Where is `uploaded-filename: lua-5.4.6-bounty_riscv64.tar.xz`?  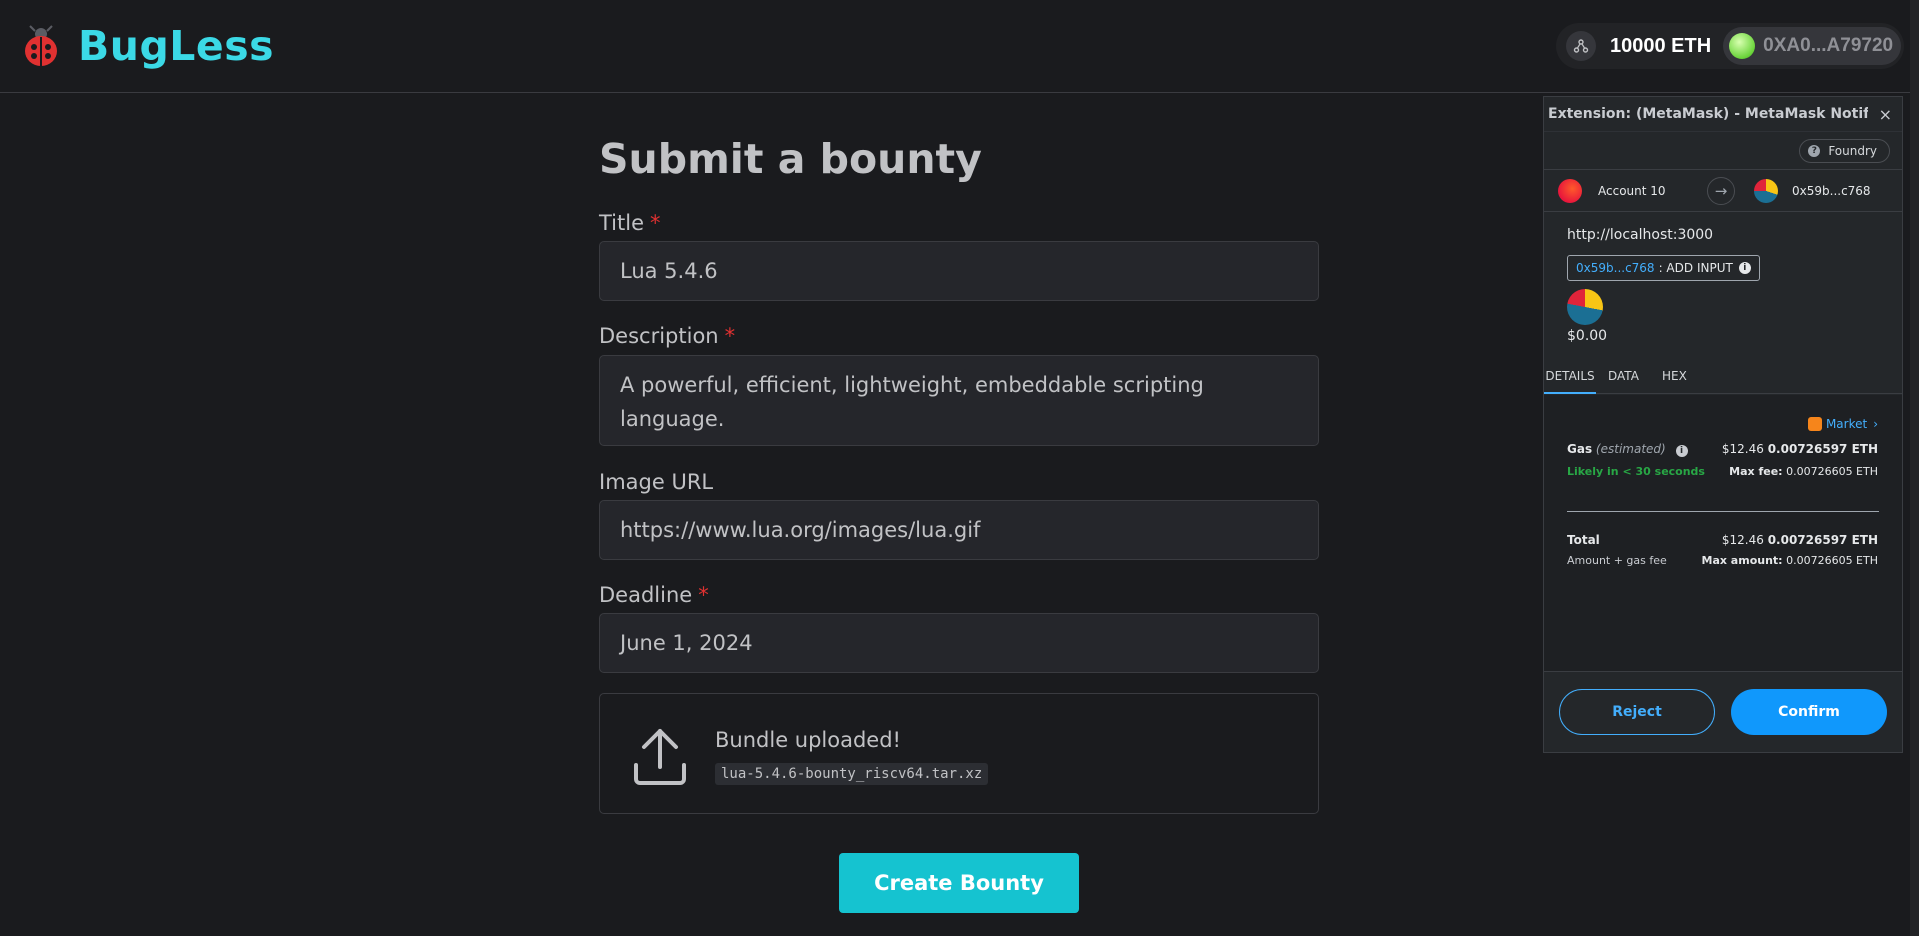
uploaded-filename: lua-5.4.6-bounty_riscv64.tar.xz is located at coordinates (852, 774).